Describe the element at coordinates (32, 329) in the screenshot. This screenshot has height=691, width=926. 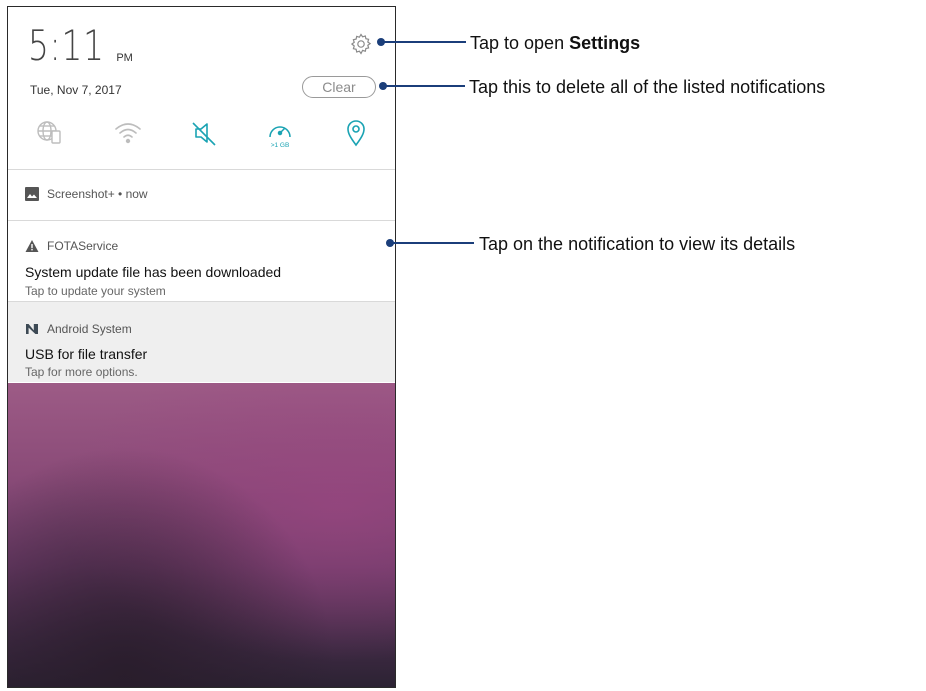
I see `android-n-icon` at that location.